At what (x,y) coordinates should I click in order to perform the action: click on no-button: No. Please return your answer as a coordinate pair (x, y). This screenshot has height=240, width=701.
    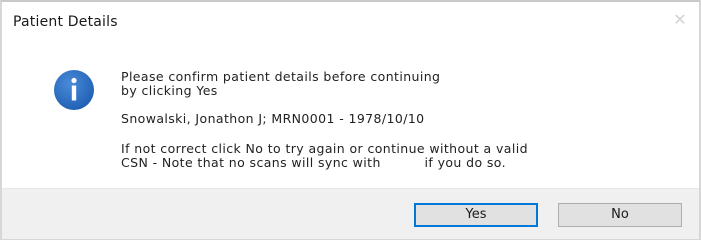
    Looking at the image, I should click on (620, 215).